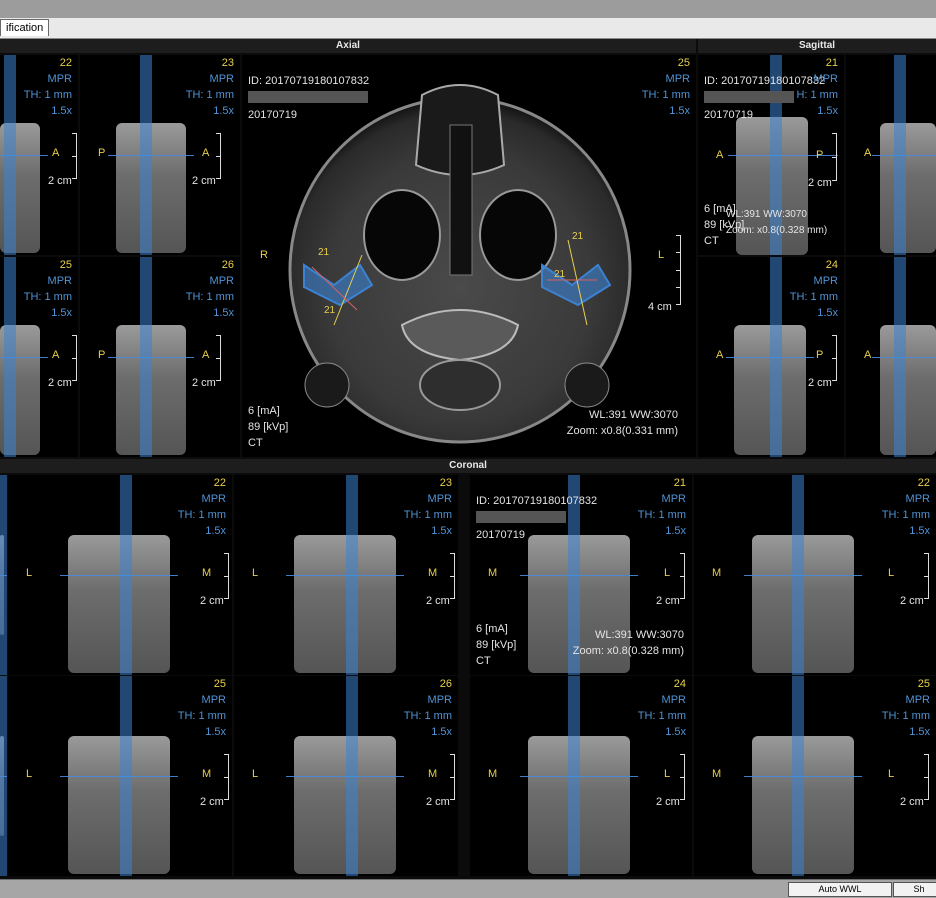 This screenshot has height=898, width=936. I want to click on sagittal-thickness: H: 1 mm, so click(817, 95).